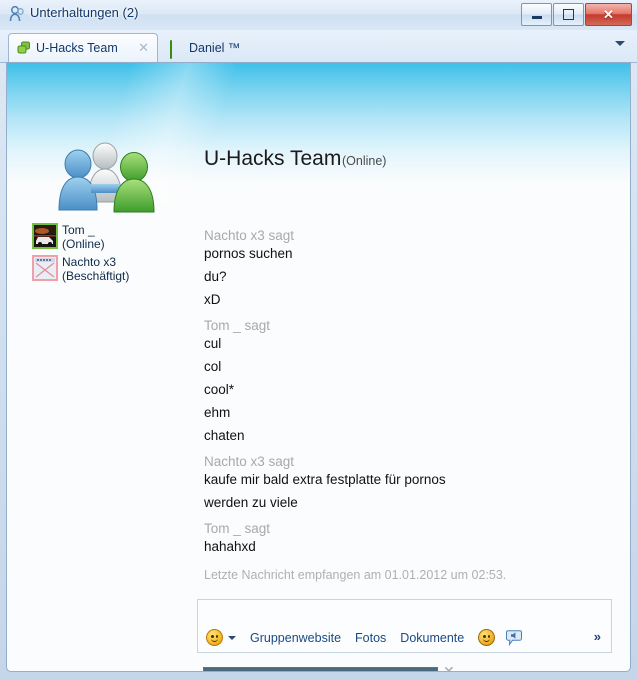  I want to click on ad-brand-logo: eDarling, so click(408, 671).